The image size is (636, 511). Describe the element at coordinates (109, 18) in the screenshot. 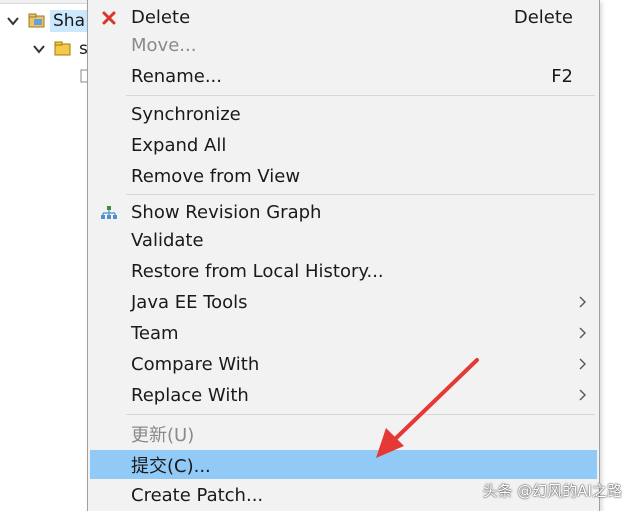

I see `delete-x-icon` at that location.